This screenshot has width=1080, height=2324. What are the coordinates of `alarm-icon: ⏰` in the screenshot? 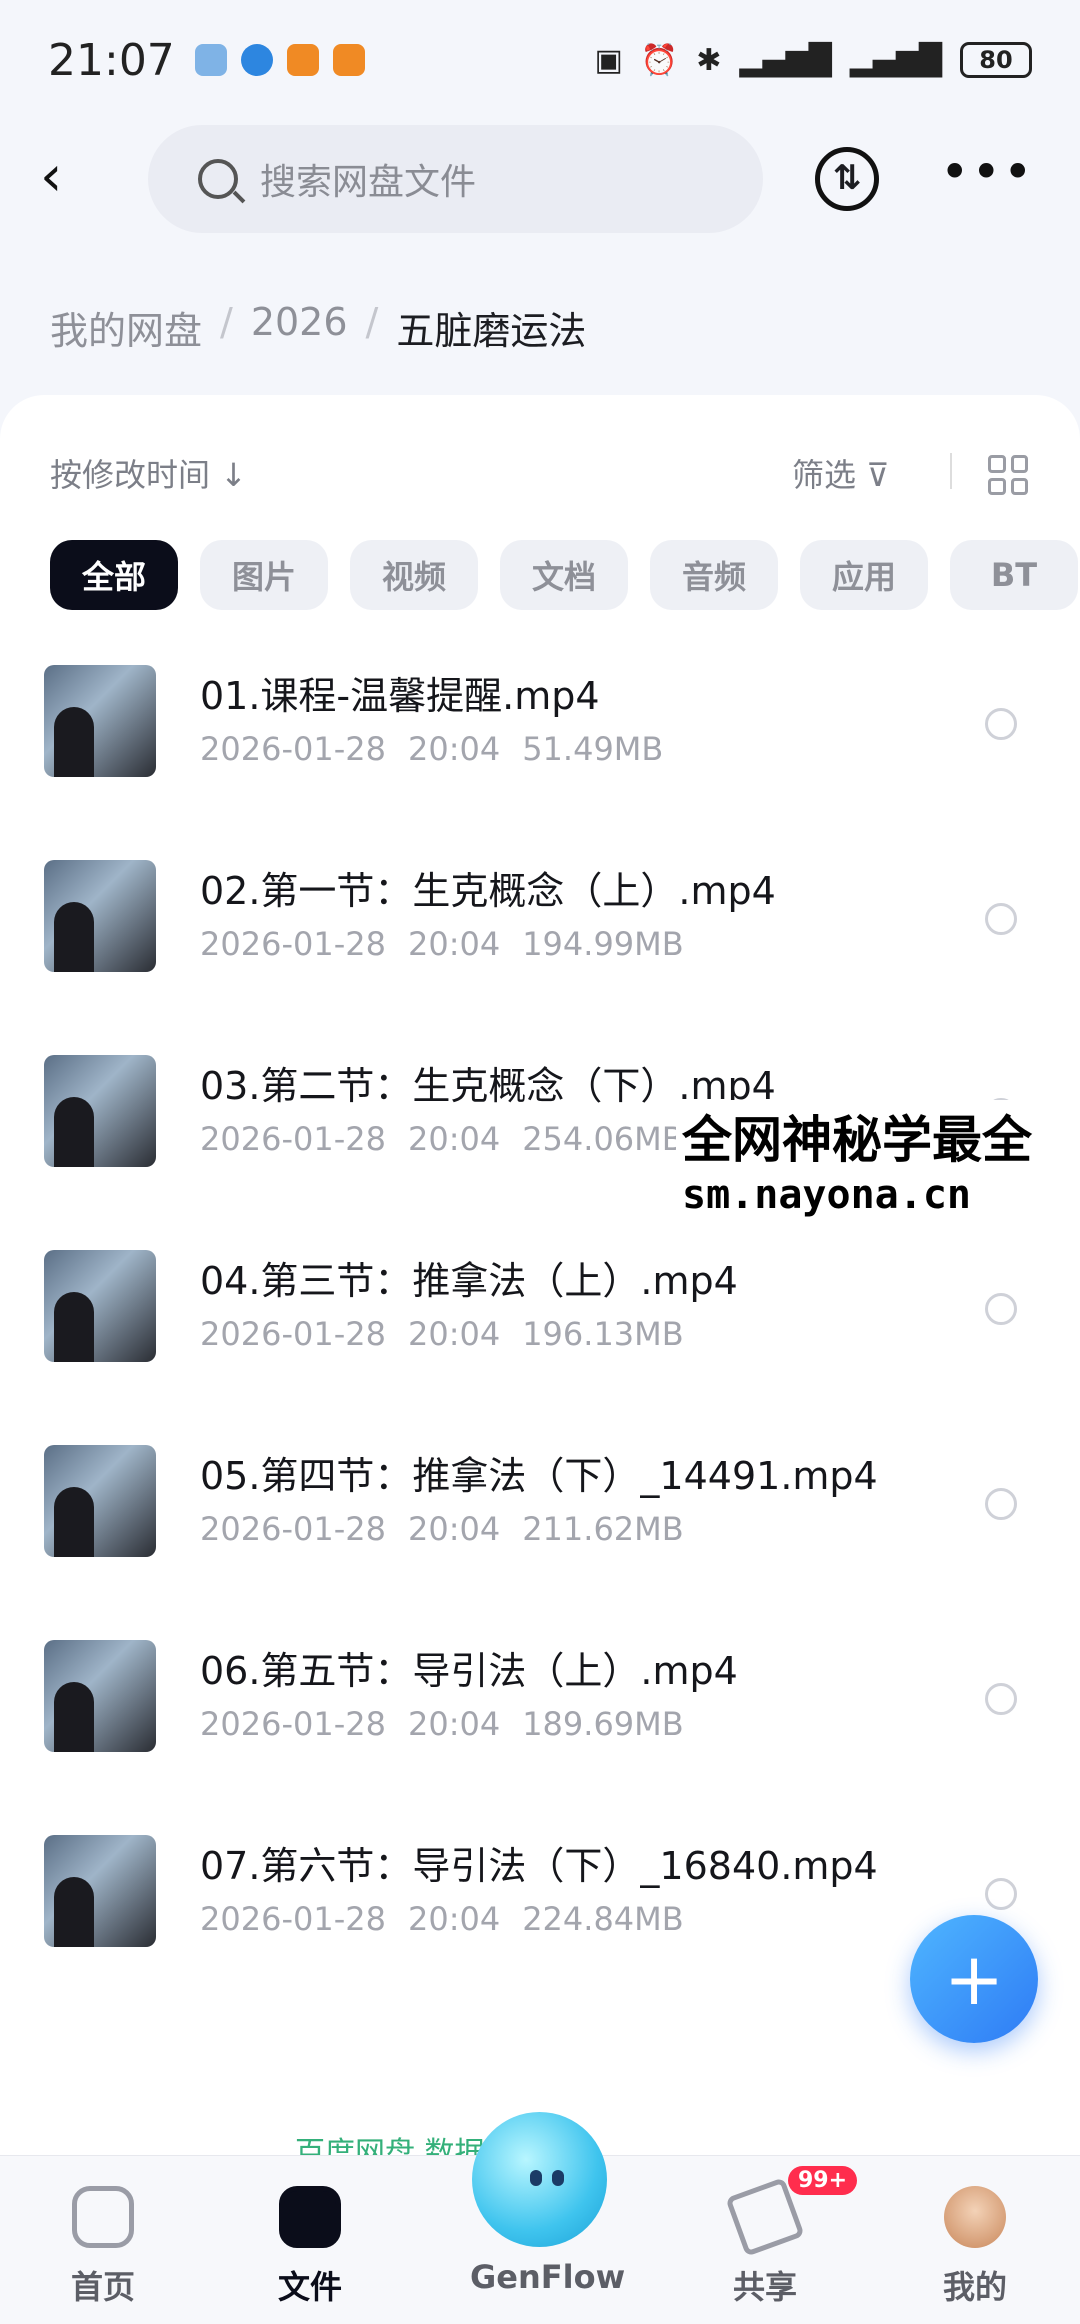 It's located at (659, 60).